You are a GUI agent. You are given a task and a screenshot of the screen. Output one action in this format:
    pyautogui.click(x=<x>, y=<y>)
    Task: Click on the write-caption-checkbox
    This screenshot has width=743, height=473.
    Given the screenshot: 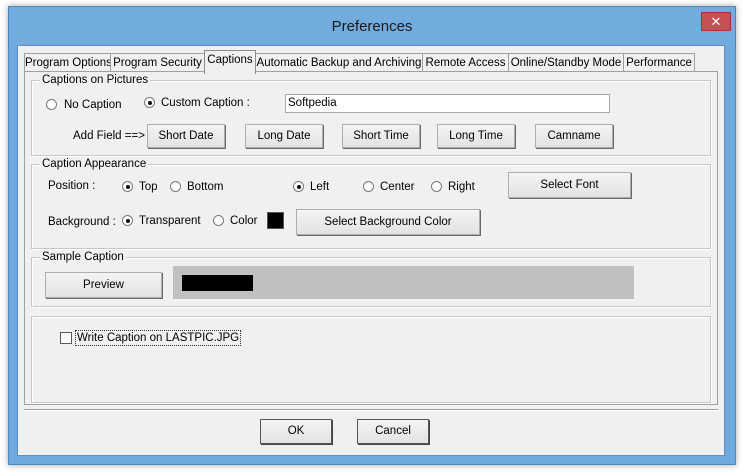 What is the action you would take?
    pyautogui.click(x=66, y=338)
    